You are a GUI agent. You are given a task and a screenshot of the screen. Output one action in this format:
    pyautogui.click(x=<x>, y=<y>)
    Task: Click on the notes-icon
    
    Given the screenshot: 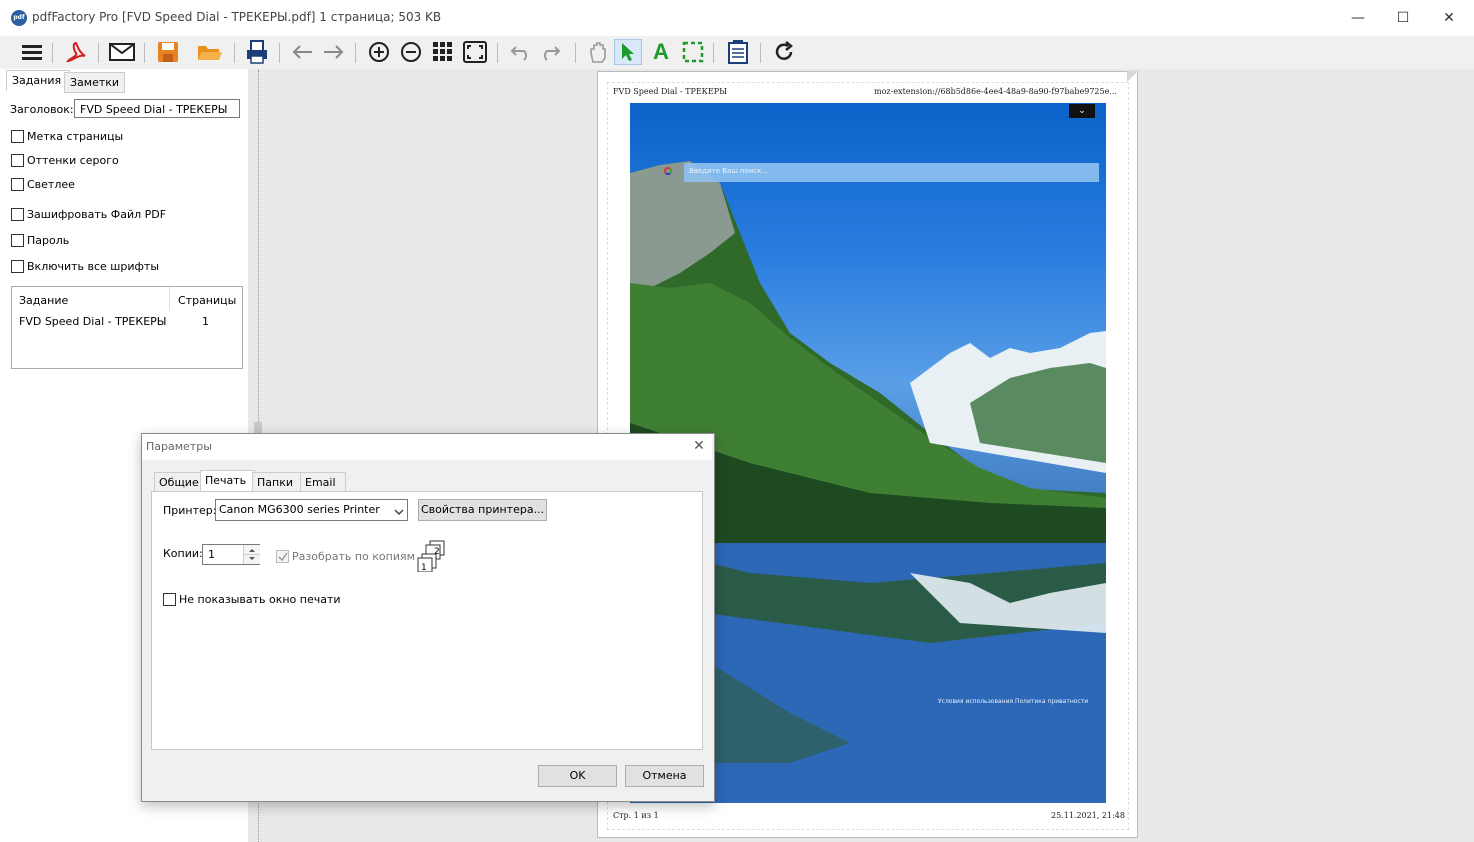 What is the action you would take?
    pyautogui.click(x=738, y=52)
    